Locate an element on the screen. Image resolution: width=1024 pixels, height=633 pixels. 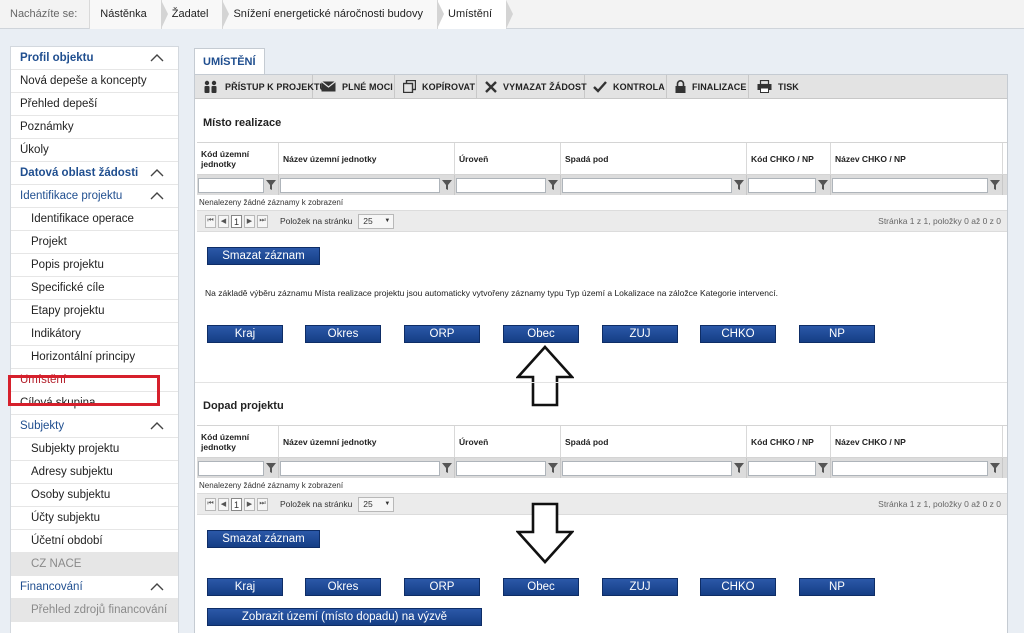
sidebar-item-indikatory: Indikátory is located at coordinates (94, 334).